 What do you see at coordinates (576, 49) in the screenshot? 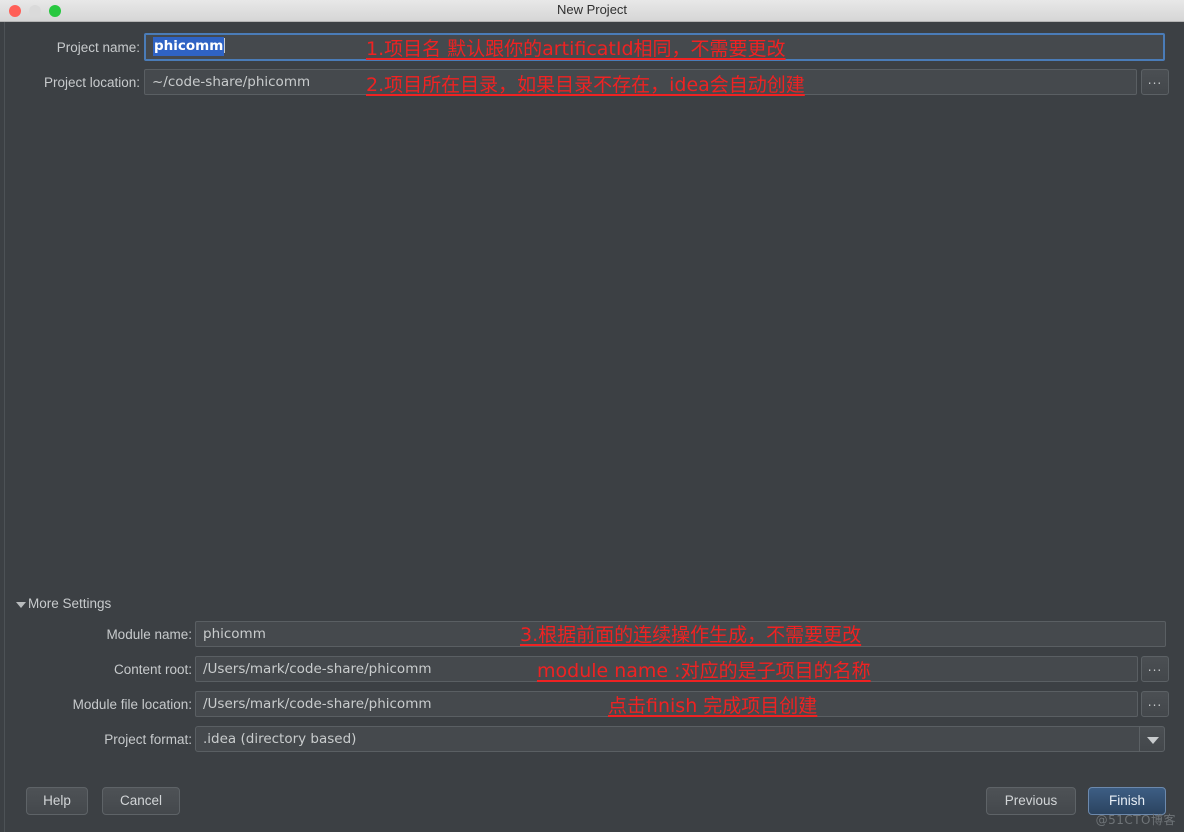
I see `annotation-1: 1.项目名 默认跟你的artificatId相同，不需要更改` at bounding box center [576, 49].